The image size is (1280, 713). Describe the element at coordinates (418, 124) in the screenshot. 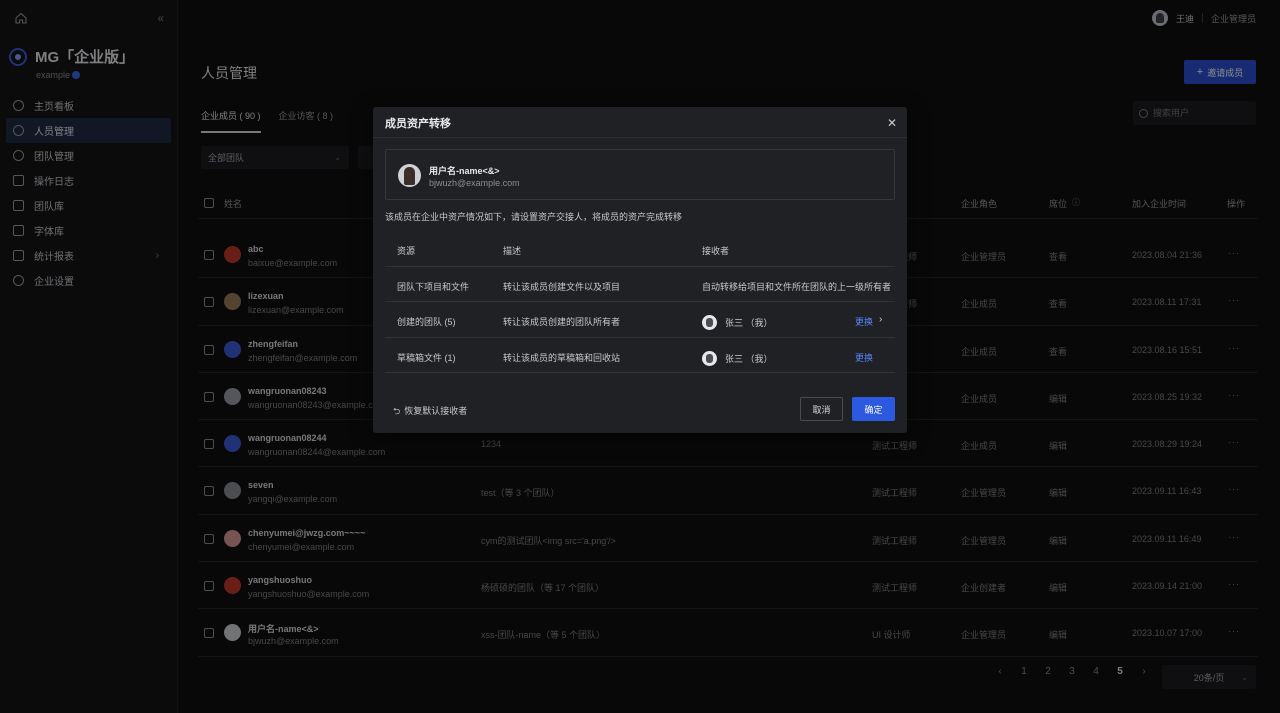

I see `modal-title: 成员资产转移` at that location.